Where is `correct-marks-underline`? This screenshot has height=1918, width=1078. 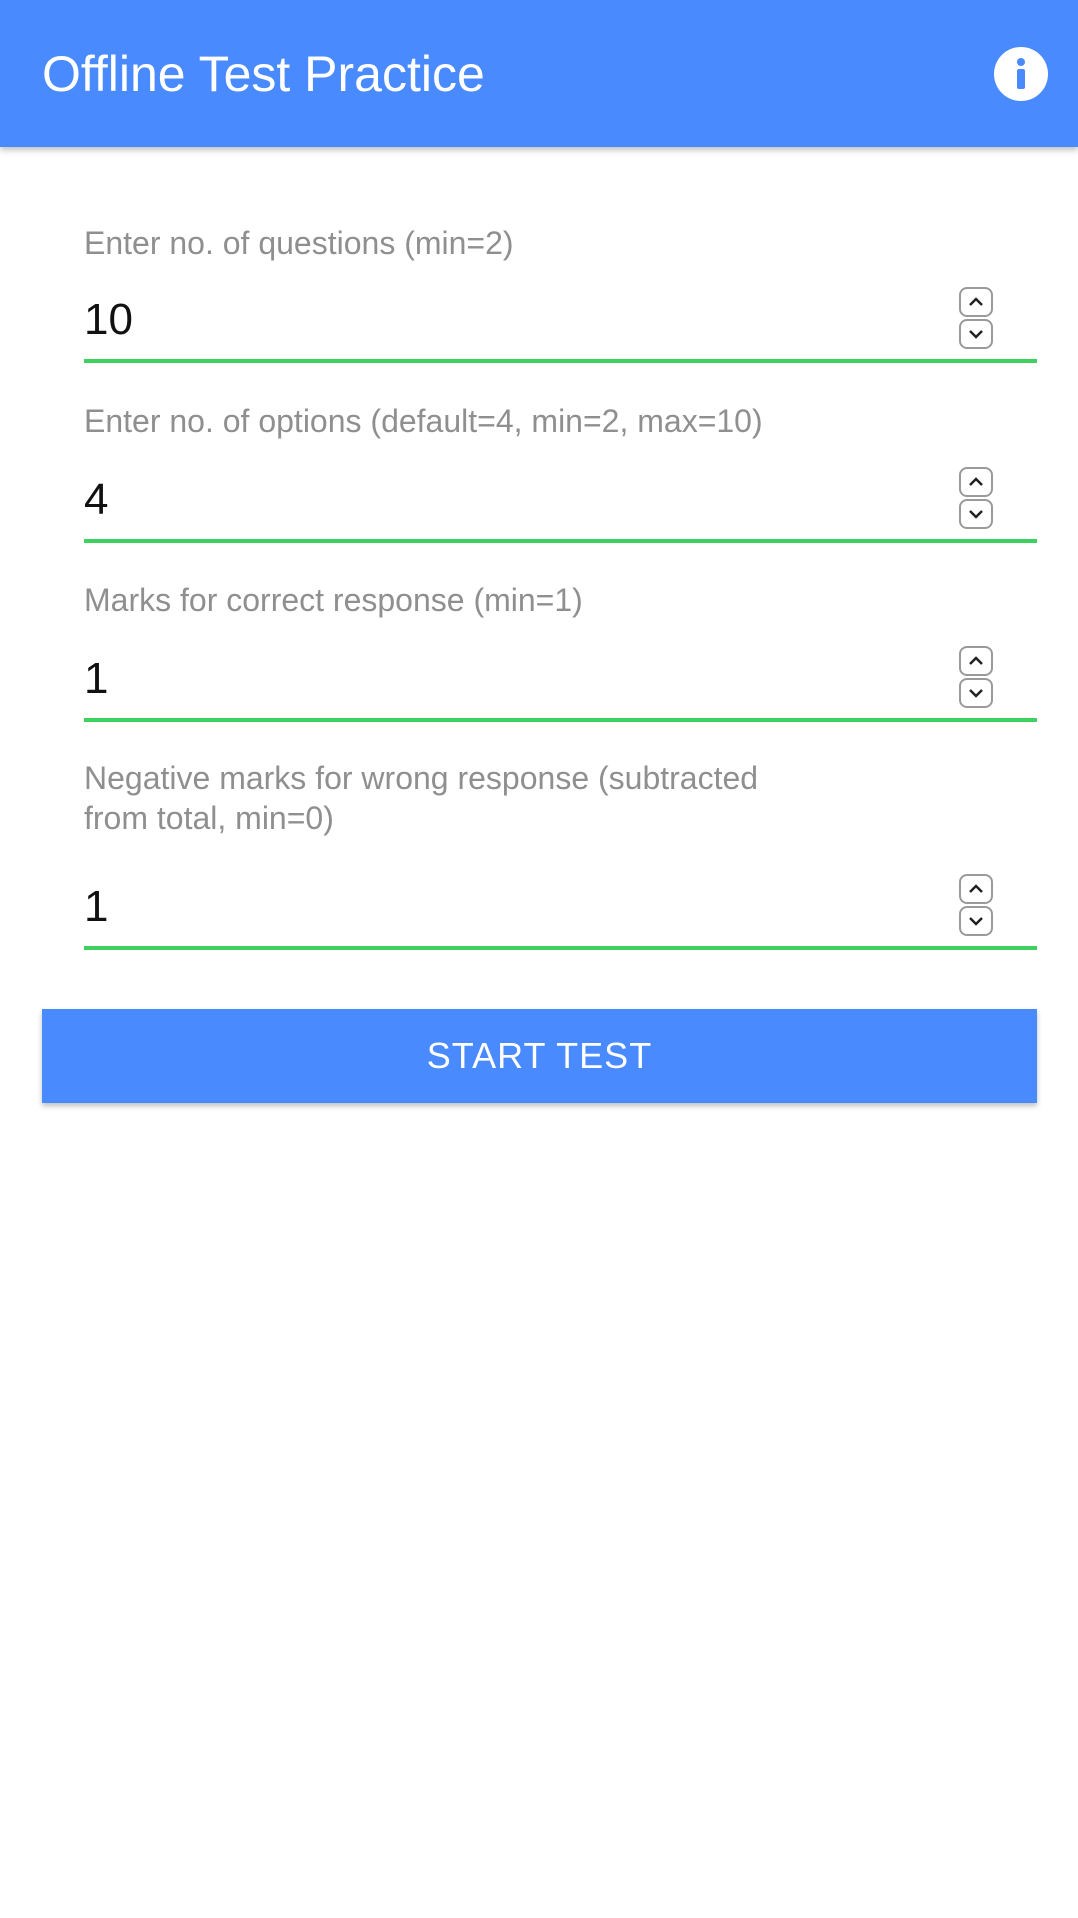
correct-marks-underline is located at coordinates (560, 720).